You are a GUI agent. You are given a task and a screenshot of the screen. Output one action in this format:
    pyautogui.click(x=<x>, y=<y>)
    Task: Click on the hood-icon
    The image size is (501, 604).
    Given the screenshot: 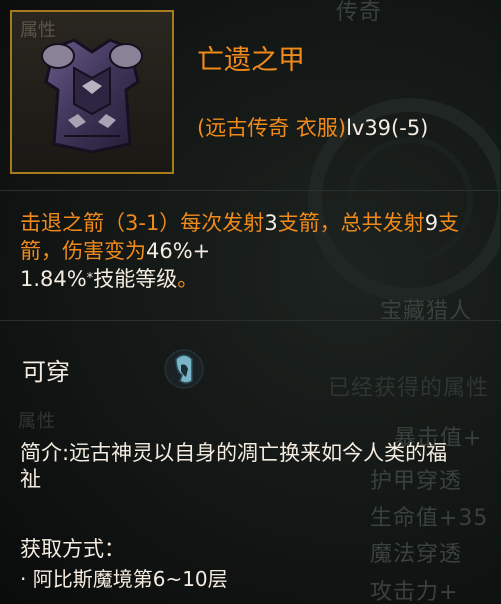 What is the action you would take?
    pyautogui.click(x=184, y=369)
    